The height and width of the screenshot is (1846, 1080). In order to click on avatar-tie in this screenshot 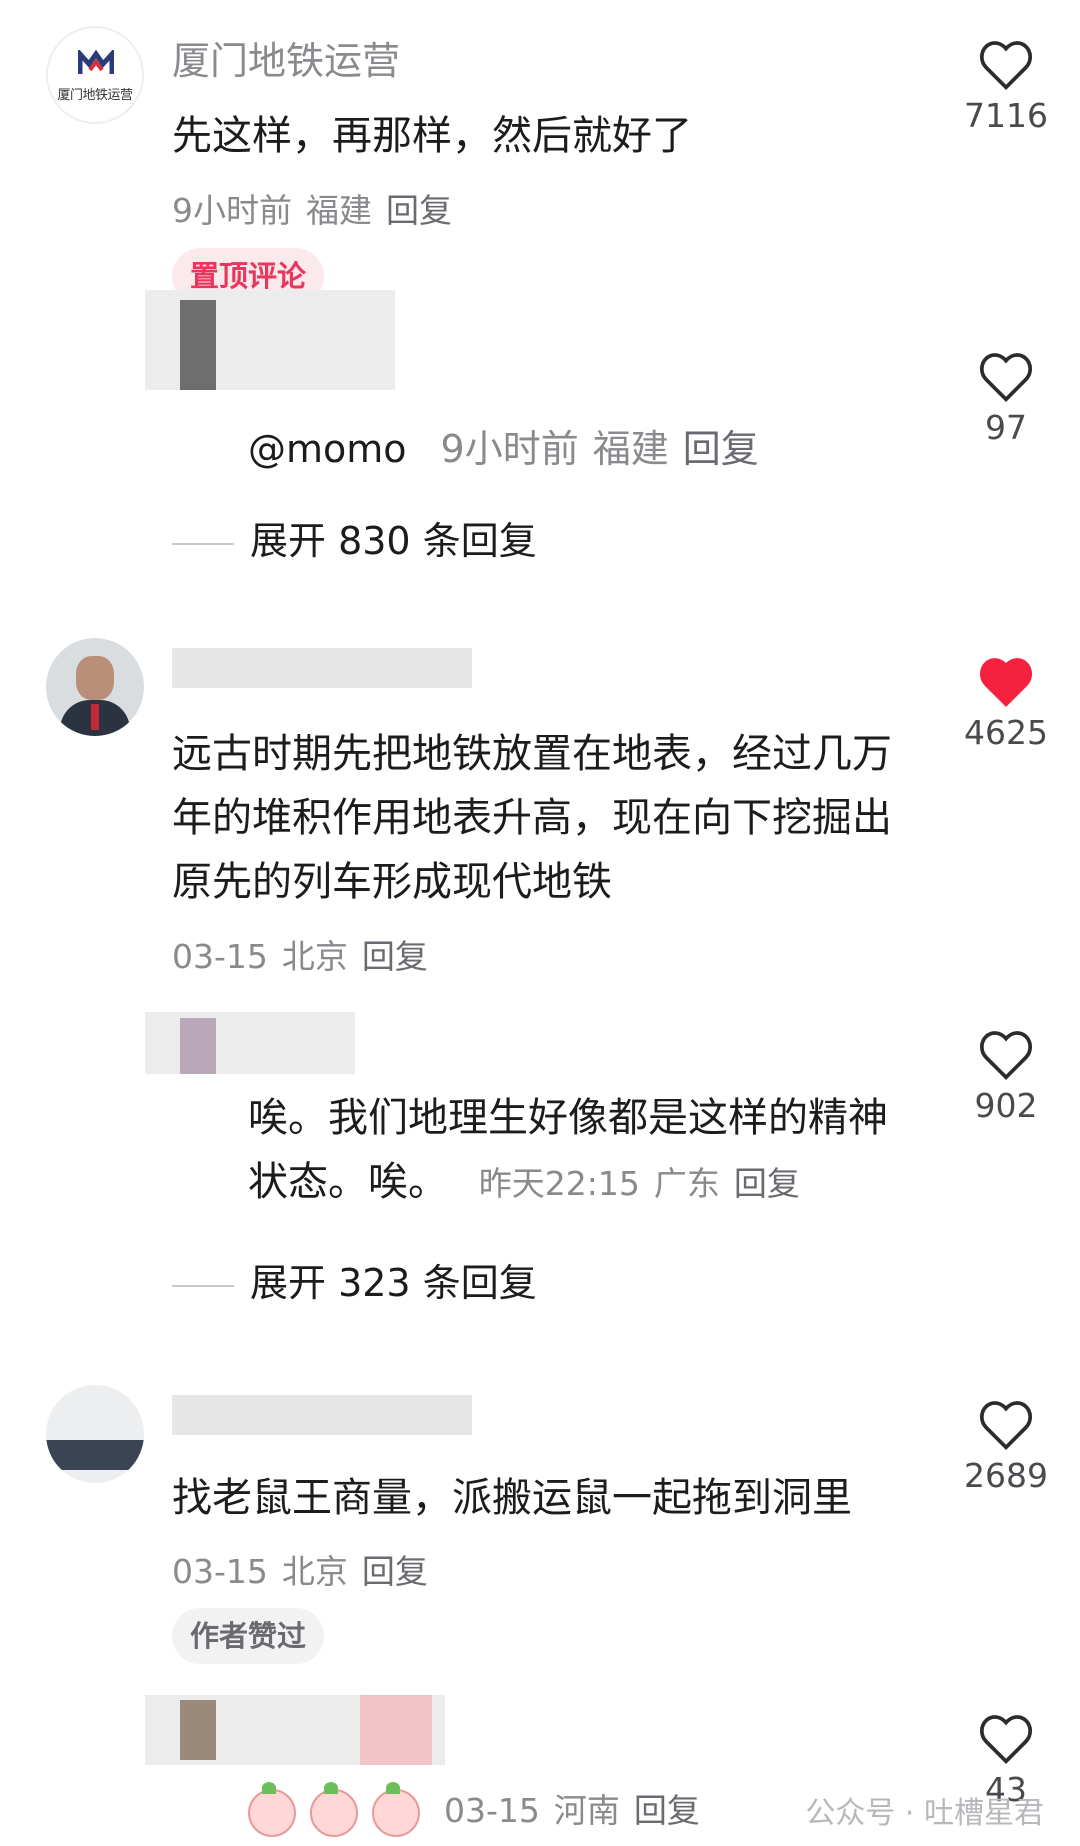, I will do `click(95, 717)`.